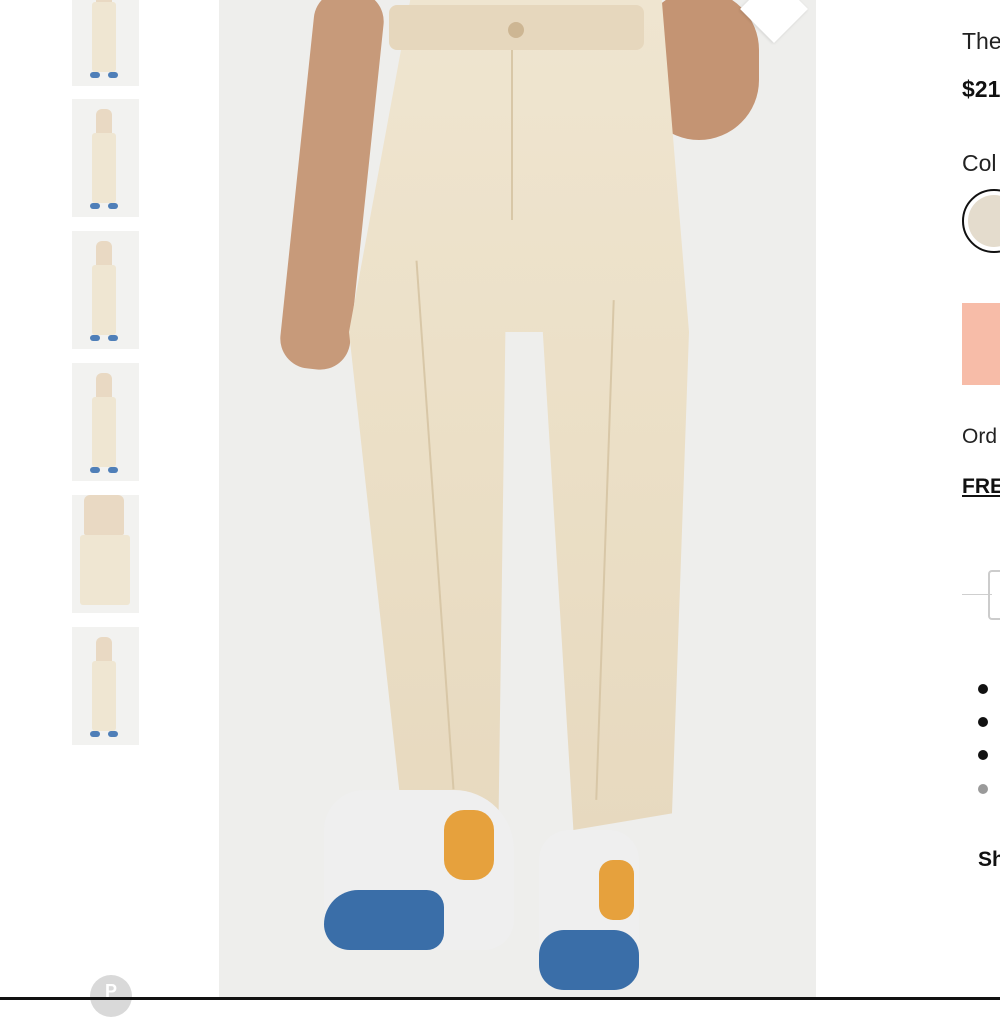 The image size is (1000, 1017). What do you see at coordinates (981, 487) in the screenshot?
I see `free-shipping-link: FRE` at bounding box center [981, 487].